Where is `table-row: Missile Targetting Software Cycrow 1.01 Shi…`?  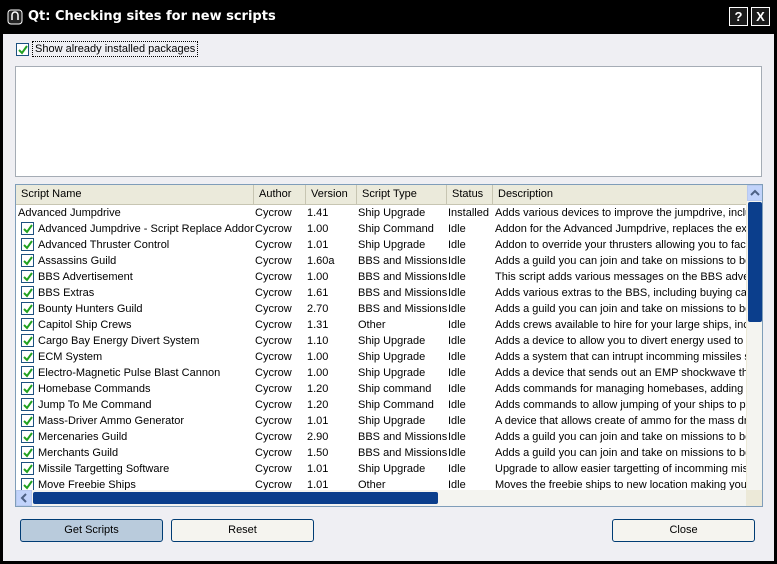 table-row: Missile Targetting Software Cycrow 1.01 Shi… is located at coordinates (382, 469).